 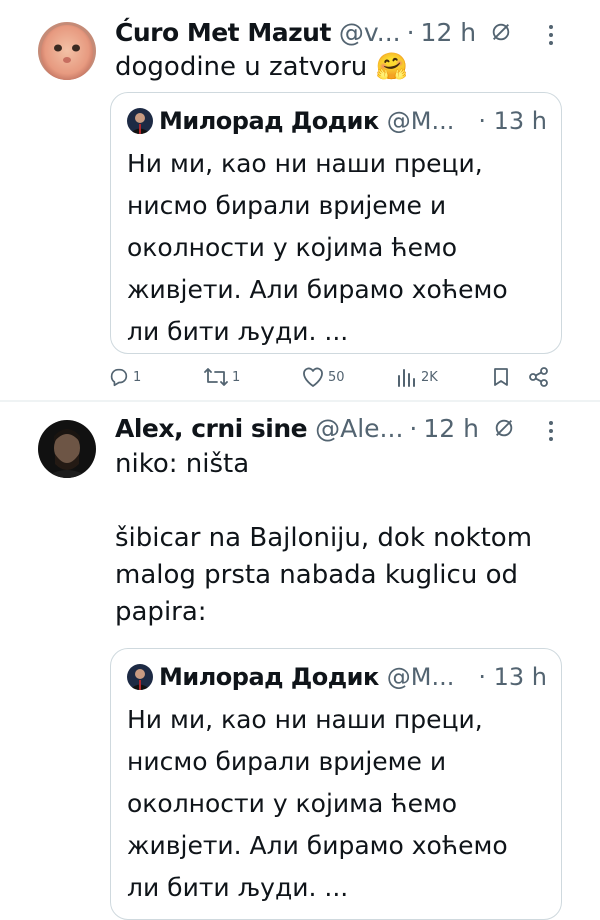 What do you see at coordinates (211, 428) in the screenshot?
I see `display-name: Alex, crni sine` at bounding box center [211, 428].